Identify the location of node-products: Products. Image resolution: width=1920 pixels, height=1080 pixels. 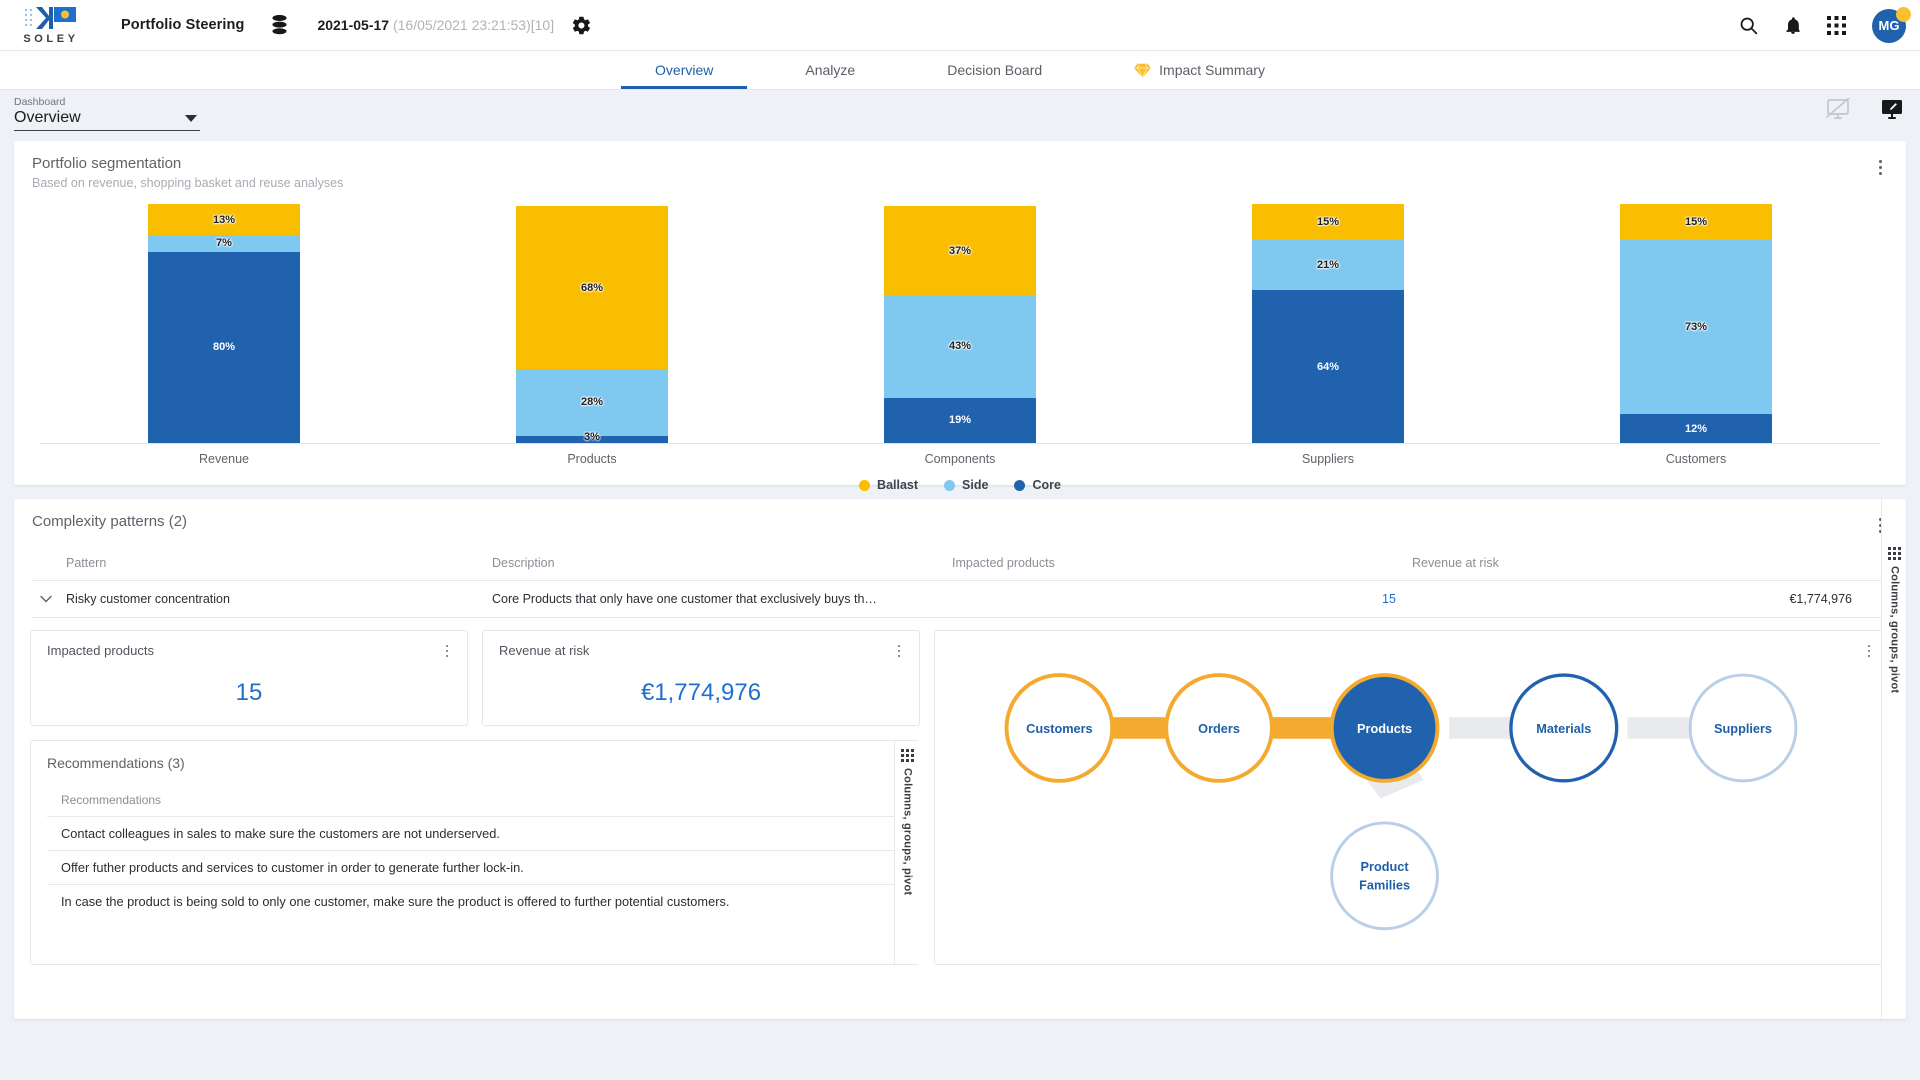
(1384, 728).